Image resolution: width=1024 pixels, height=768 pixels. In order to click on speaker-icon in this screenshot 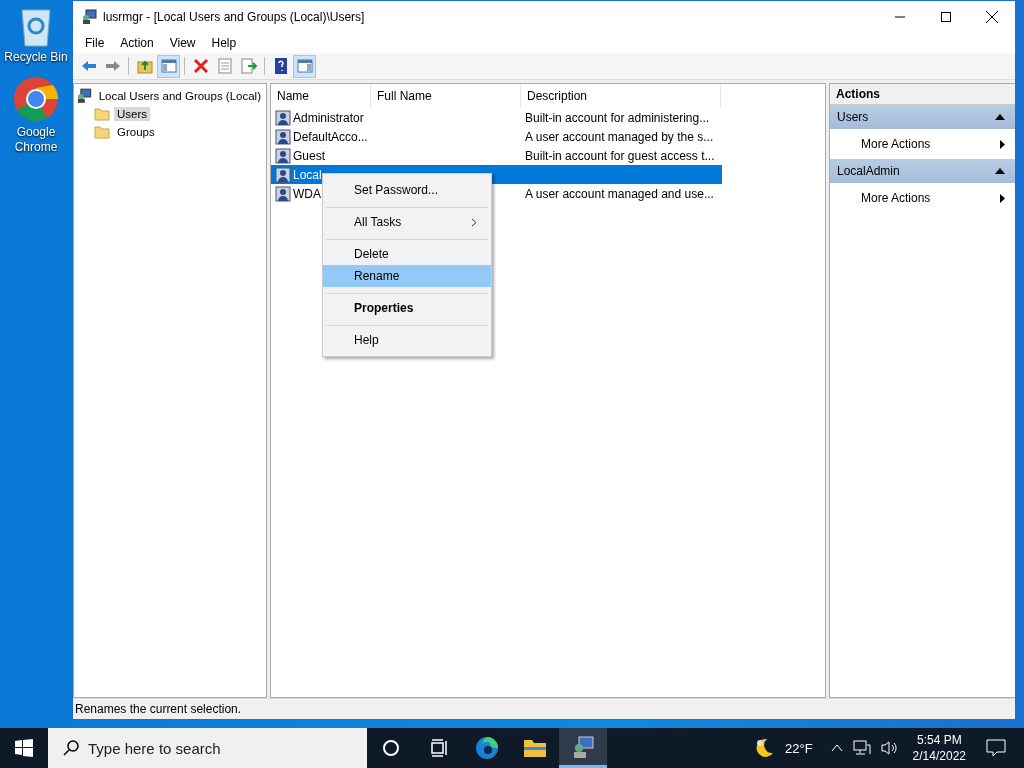, I will do `click(889, 748)`.